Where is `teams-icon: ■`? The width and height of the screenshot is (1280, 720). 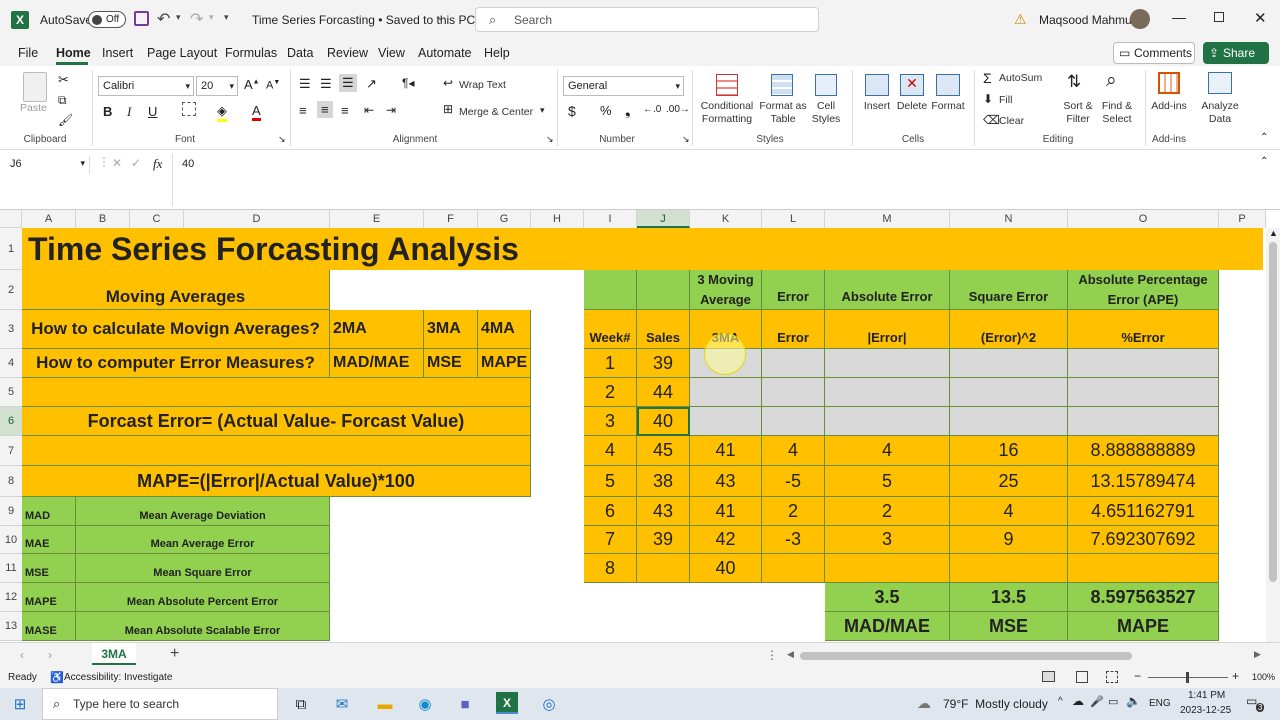 teams-icon: ■ is located at coordinates (465, 704).